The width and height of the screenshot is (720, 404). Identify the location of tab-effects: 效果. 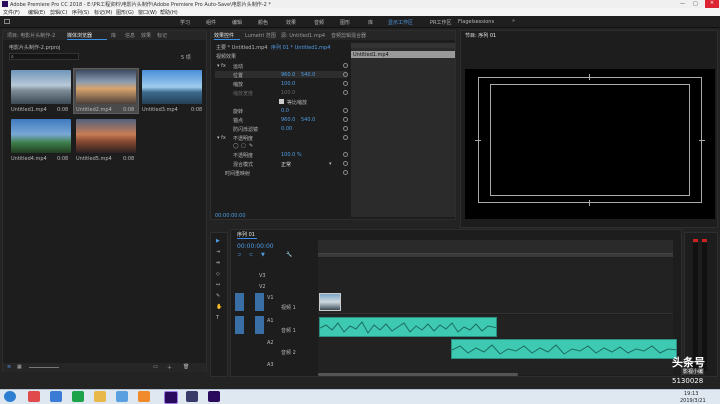
(146, 35).